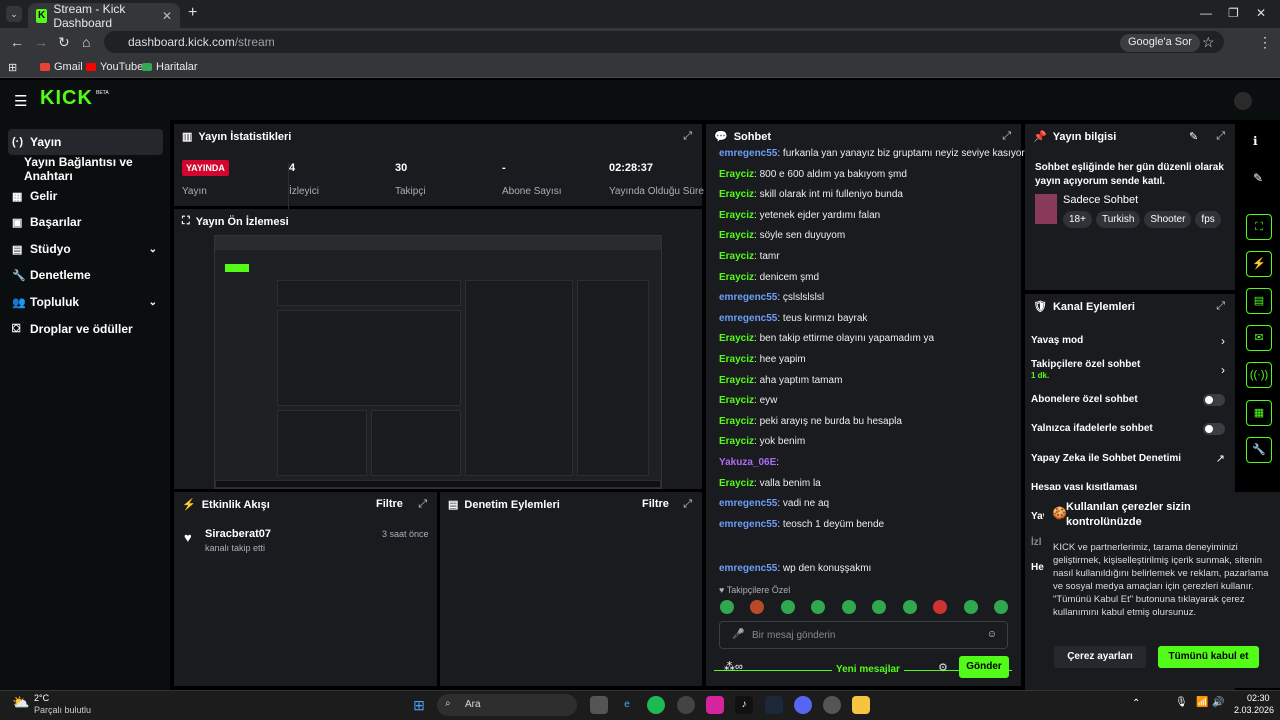 The image size is (1280, 720). What do you see at coordinates (738, 634) in the screenshot?
I see `mic-icon: 🎤` at bounding box center [738, 634].